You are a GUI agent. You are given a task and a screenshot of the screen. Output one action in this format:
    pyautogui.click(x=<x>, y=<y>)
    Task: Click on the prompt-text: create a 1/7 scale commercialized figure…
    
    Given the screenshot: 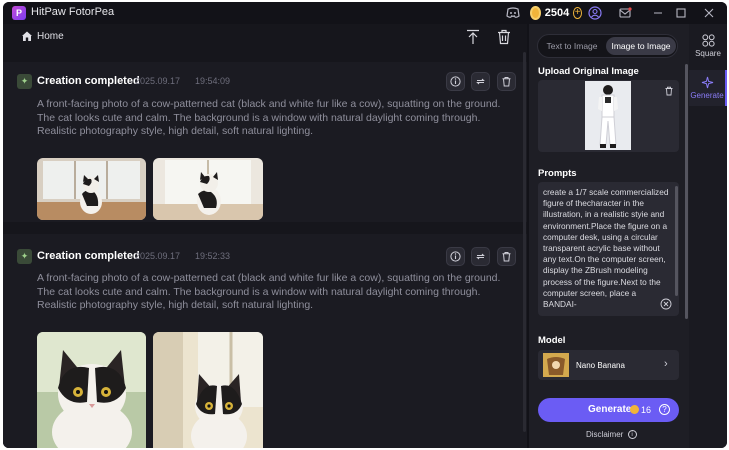 What is the action you would take?
    pyautogui.click(x=607, y=248)
    